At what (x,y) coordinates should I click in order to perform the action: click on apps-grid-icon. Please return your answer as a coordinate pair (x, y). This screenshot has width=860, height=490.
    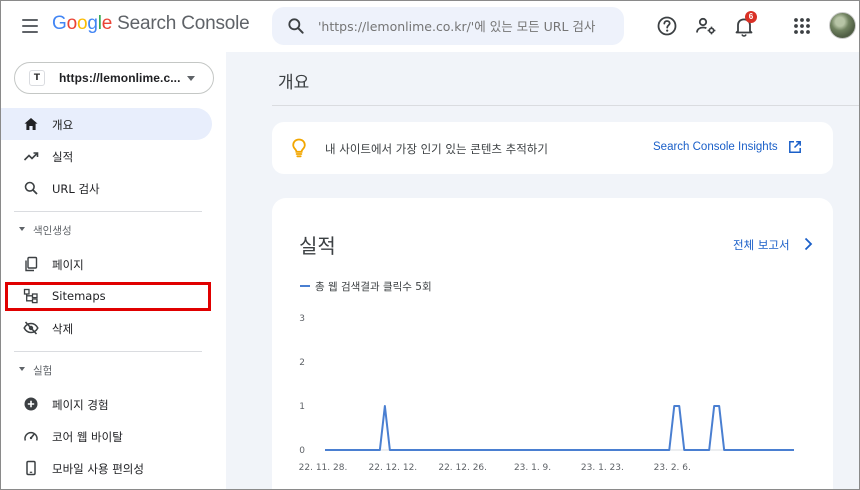
    Looking at the image, I should click on (802, 26).